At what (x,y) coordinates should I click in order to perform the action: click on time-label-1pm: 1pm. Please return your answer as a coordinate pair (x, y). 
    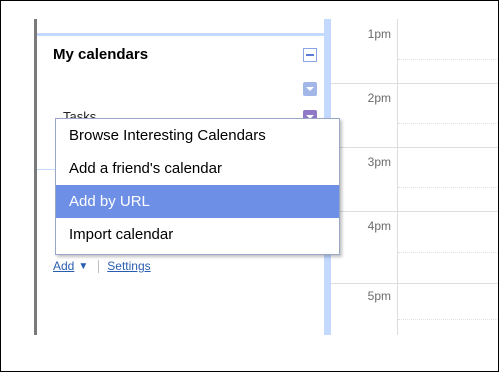
    Looking at the image, I should click on (379, 34).